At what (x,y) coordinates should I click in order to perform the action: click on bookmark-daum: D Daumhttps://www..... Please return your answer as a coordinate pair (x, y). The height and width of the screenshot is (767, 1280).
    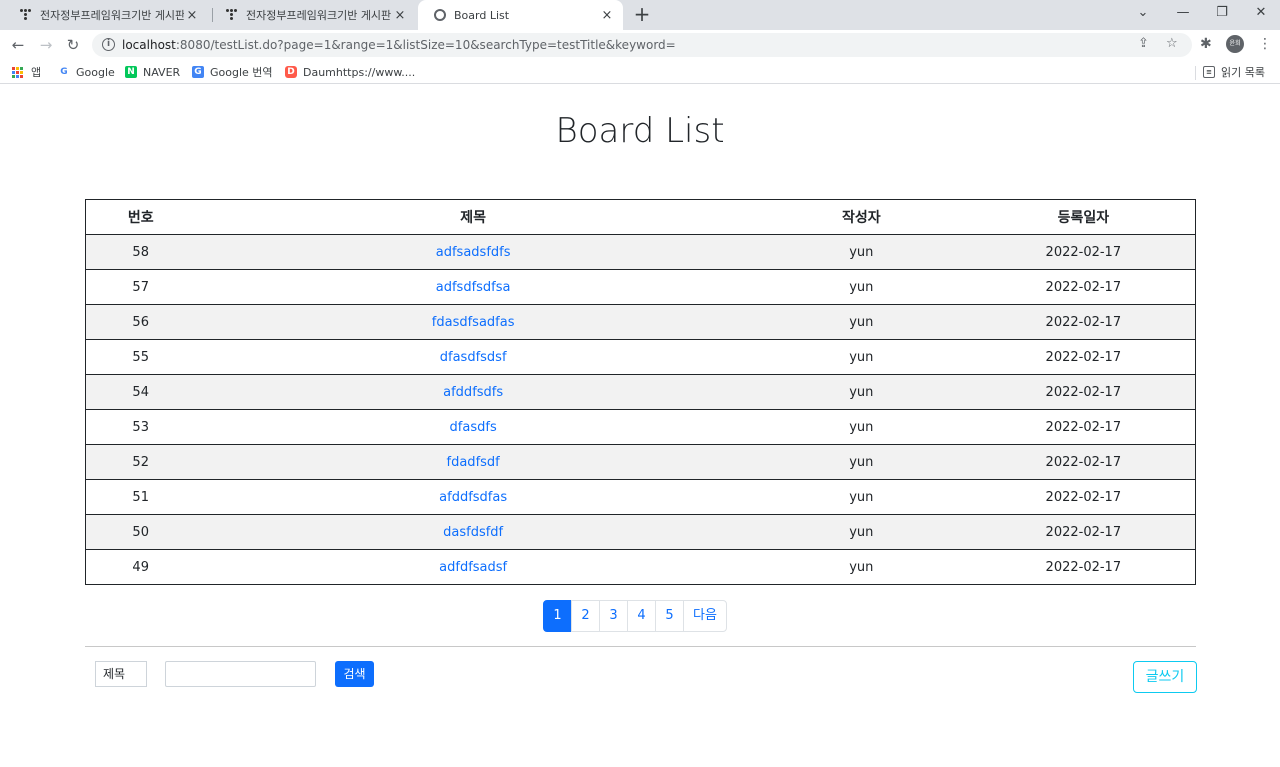
    Looking at the image, I should click on (350, 72).